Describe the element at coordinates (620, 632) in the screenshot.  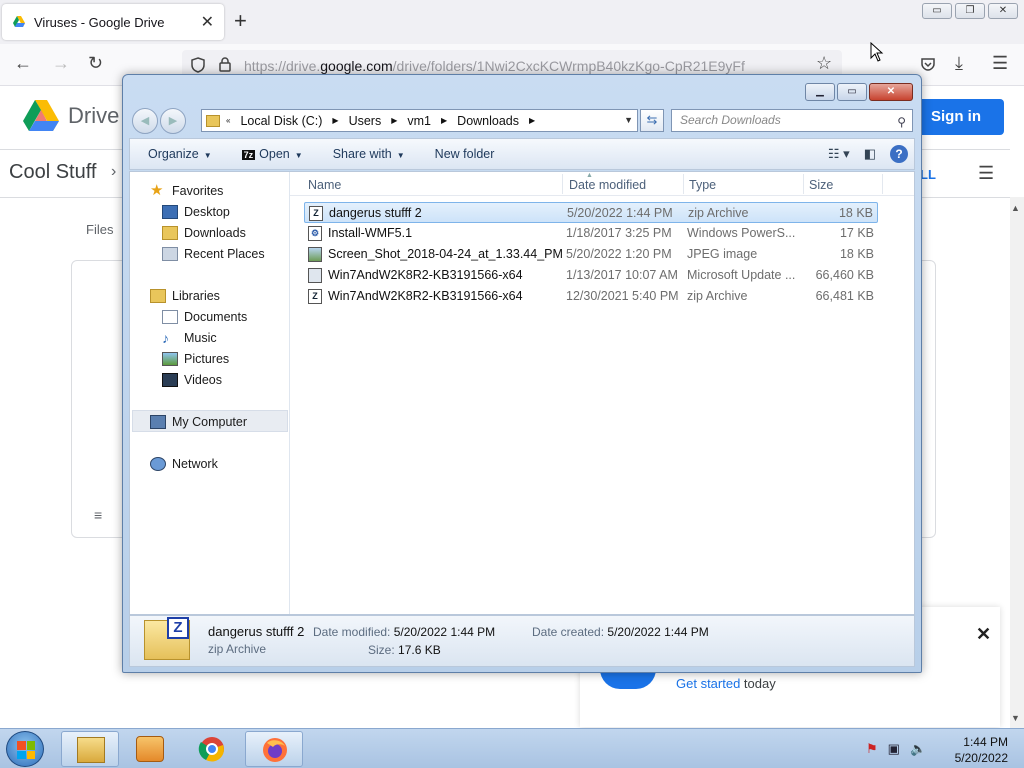
I see `details-date-created: Date created: 5/20/2022 1:44 PM` at that location.